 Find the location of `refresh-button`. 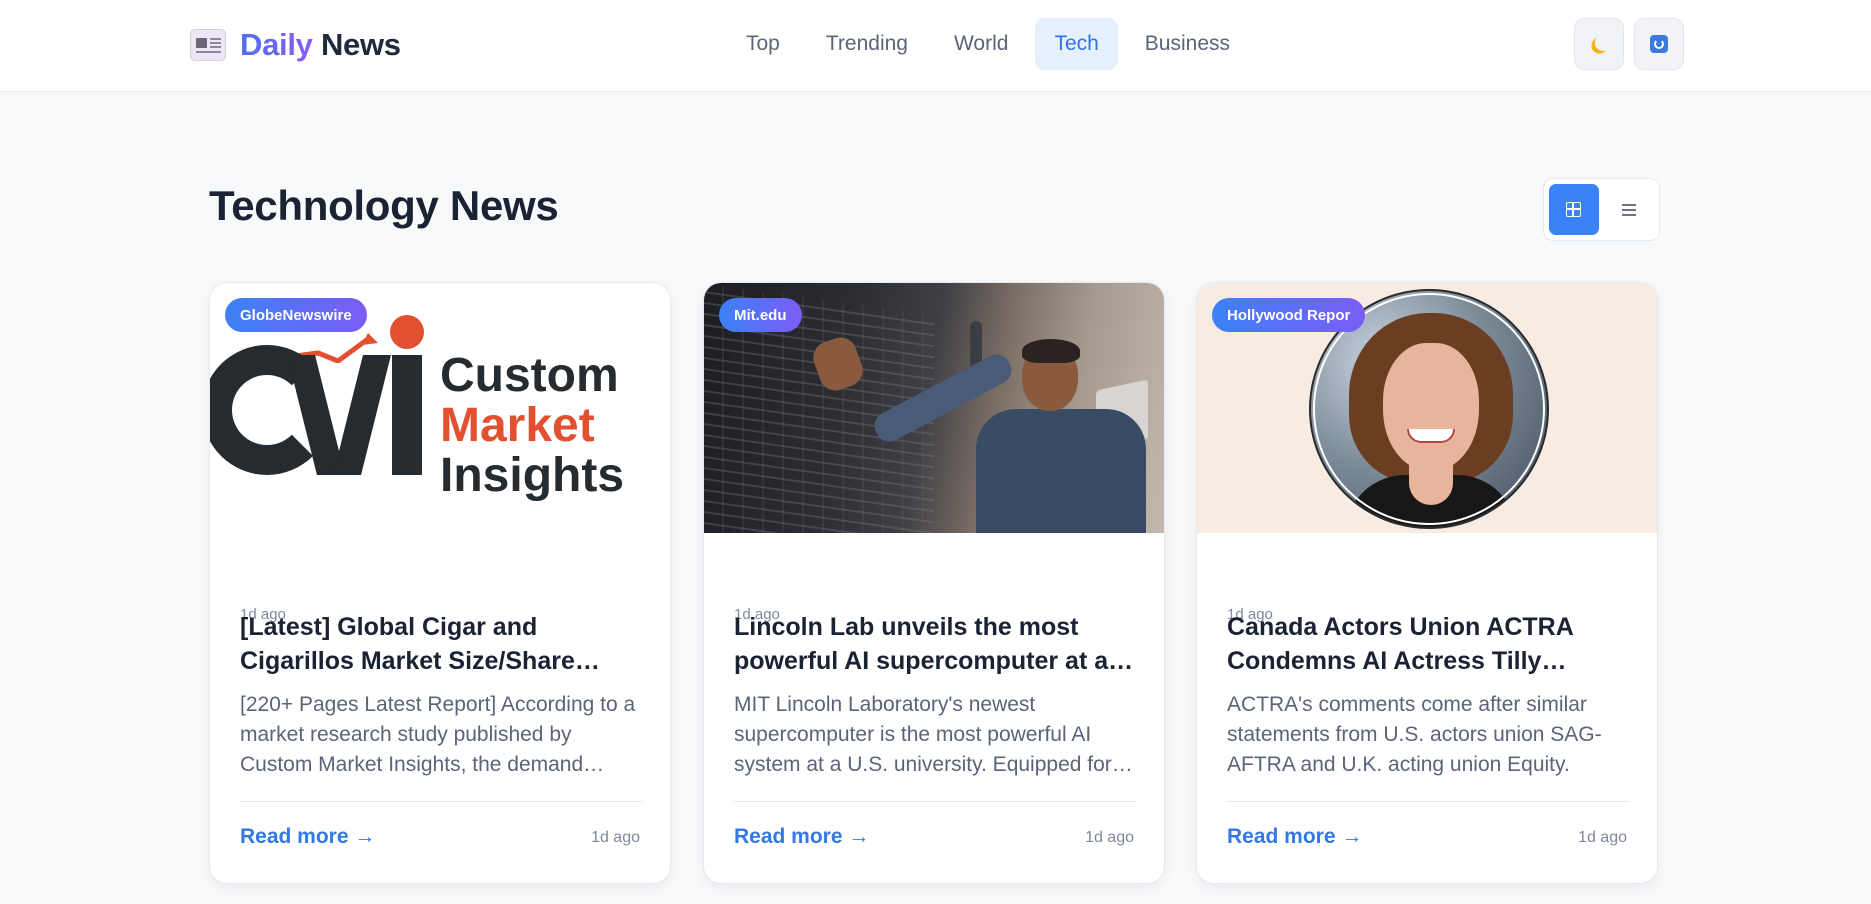

refresh-button is located at coordinates (1659, 44).